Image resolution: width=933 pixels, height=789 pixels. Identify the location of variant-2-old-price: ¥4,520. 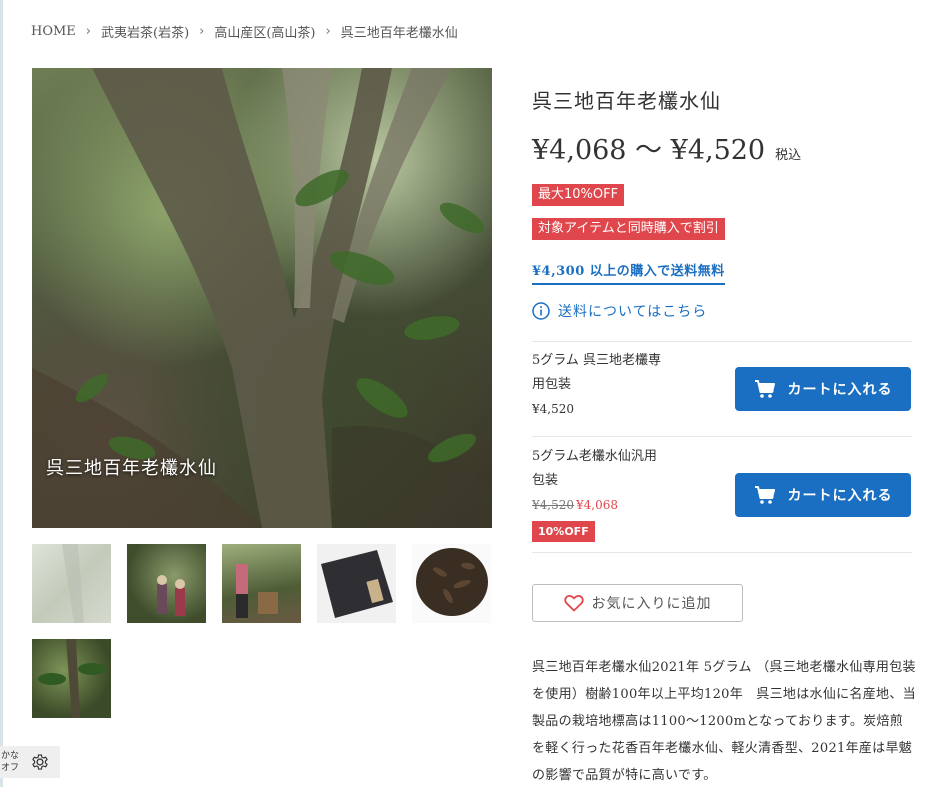
(553, 505).